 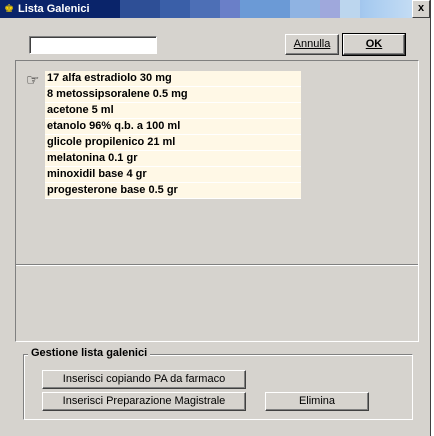 What do you see at coordinates (173, 143) in the screenshot?
I see `list-item: glicole propilenico 21 ml` at bounding box center [173, 143].